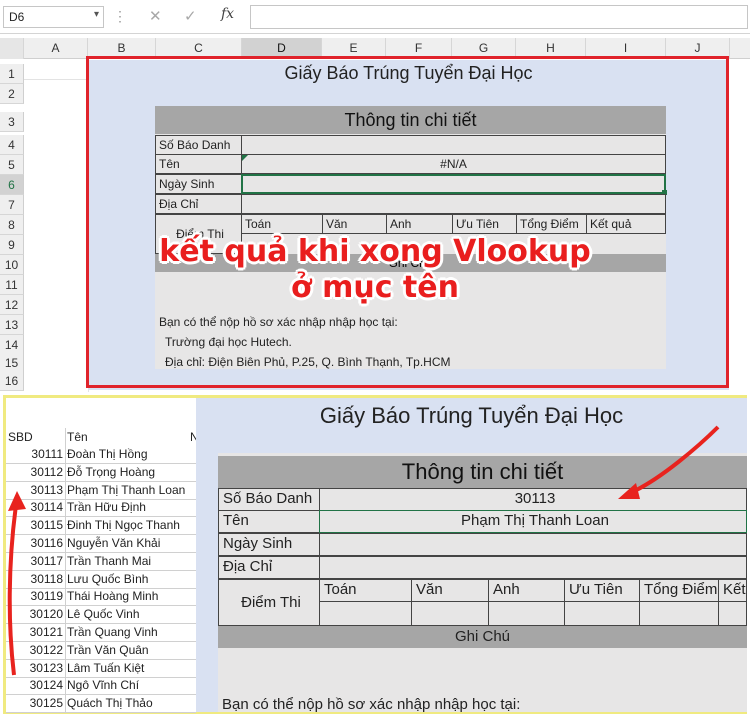  Describe the element at coordinates (12, 165) in the screenshot. I see `row-header: 5` at that location.